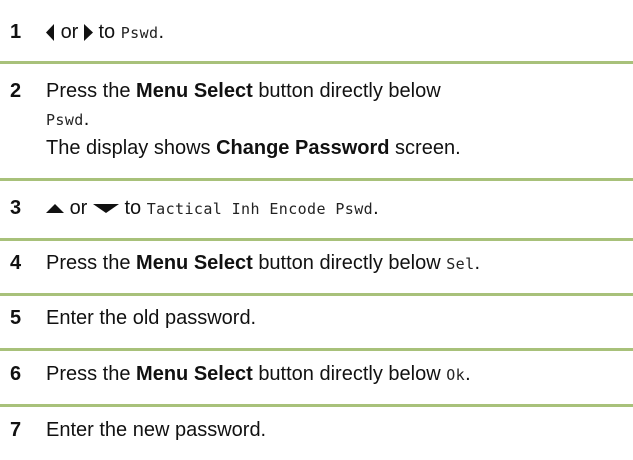  Describe the element at coordinates (156, 430) in the screenshot. I see `step-text: Enter the new password.` at that location.